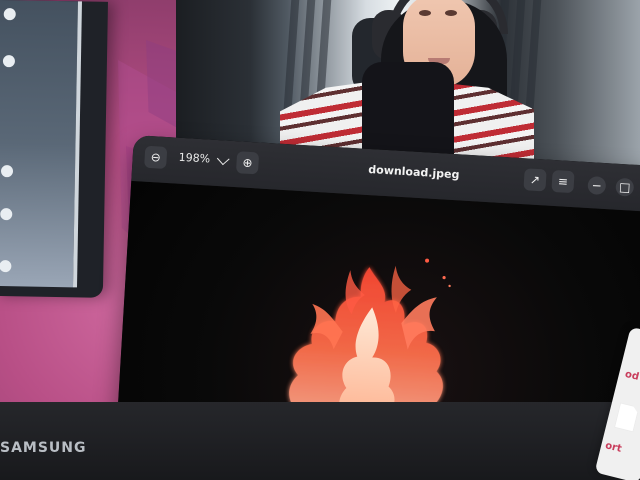 The height and width of the screenshot is (480, 640). I want to click on fullscreen-button: ↗, so click(535, 180).